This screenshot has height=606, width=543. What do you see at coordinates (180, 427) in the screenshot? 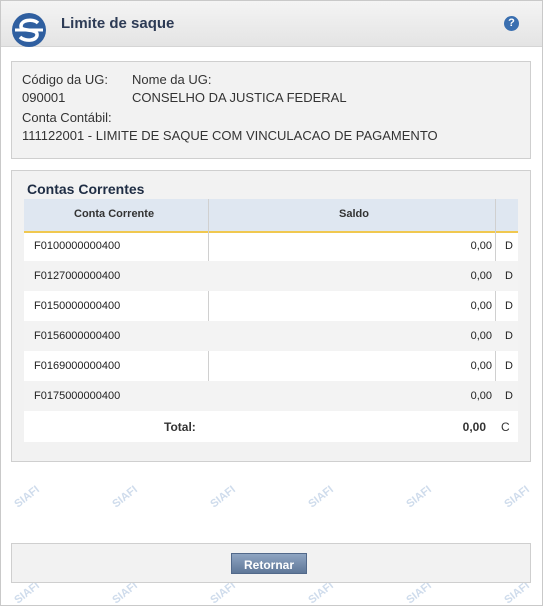
I see `total-label: Total:` at bounding box center [180, 427].